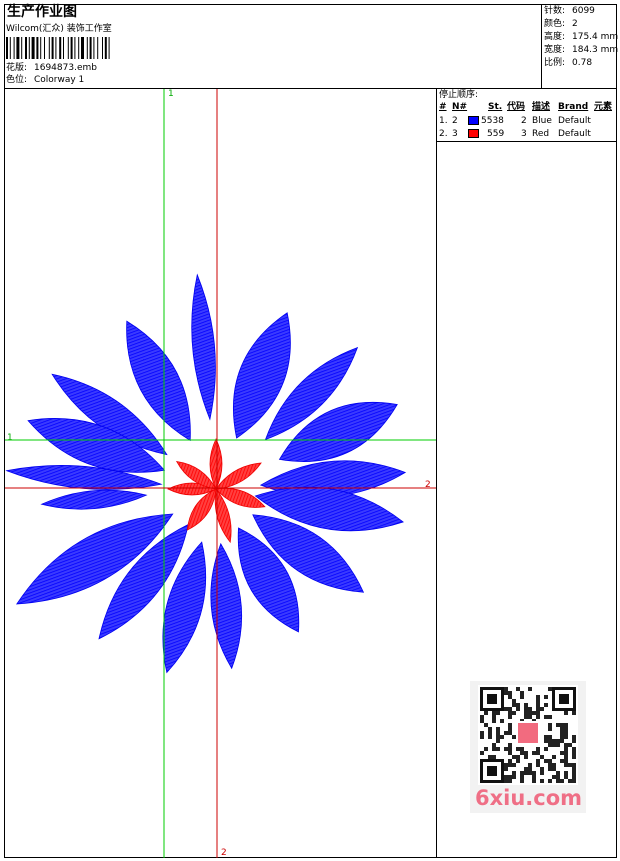 Image resolution: width=620 pixels, height=861 pixels. What do you see at coordinates (529, 798) in the screenshot?
I see `watermark-text: 6xiu.com` at bounding box center [529, 798].